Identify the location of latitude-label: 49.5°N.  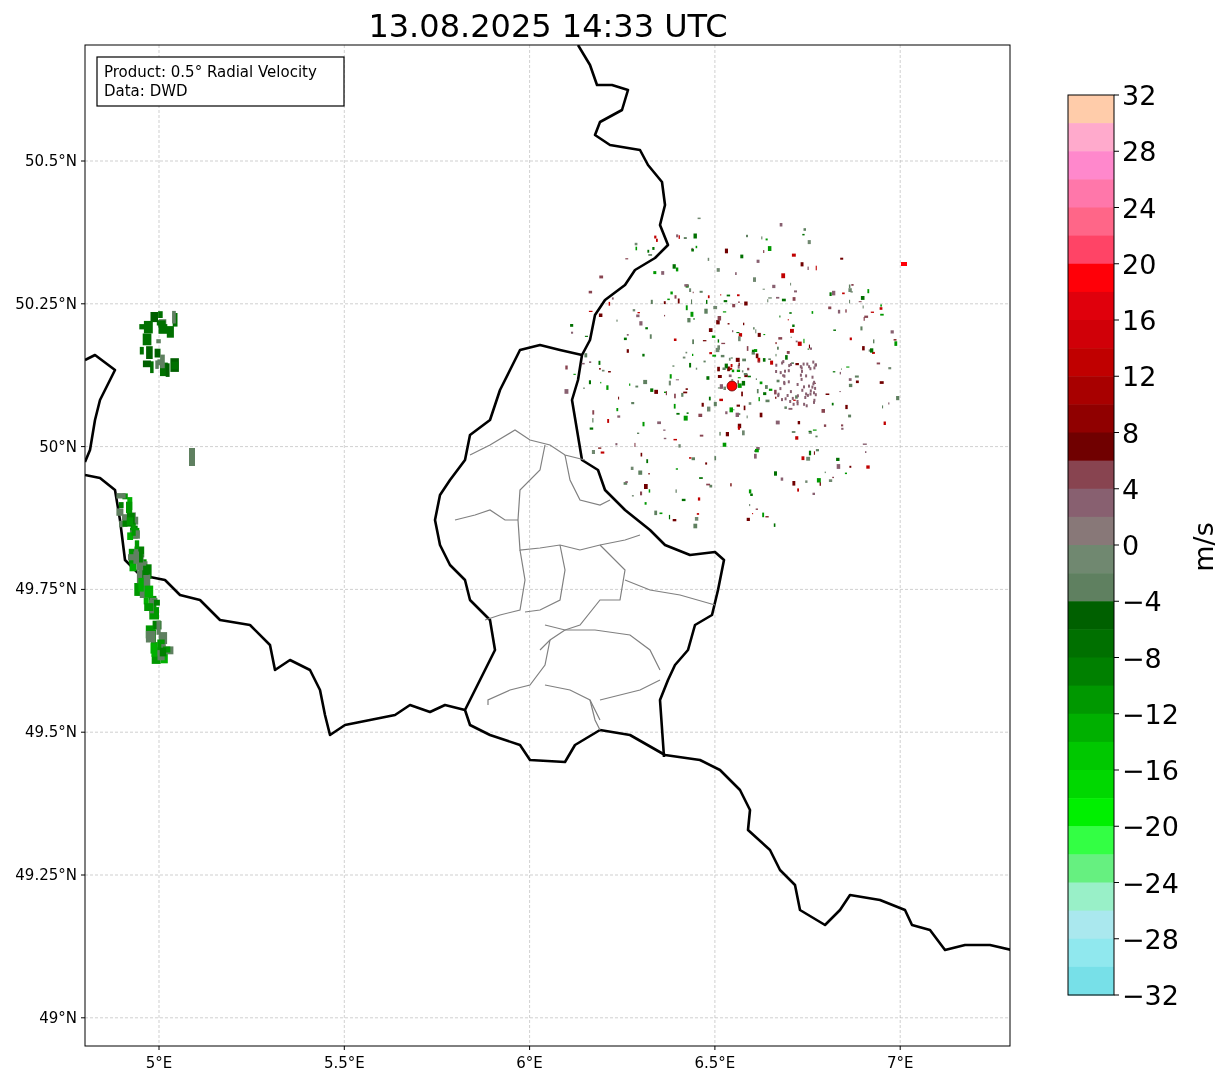
(50, 732).